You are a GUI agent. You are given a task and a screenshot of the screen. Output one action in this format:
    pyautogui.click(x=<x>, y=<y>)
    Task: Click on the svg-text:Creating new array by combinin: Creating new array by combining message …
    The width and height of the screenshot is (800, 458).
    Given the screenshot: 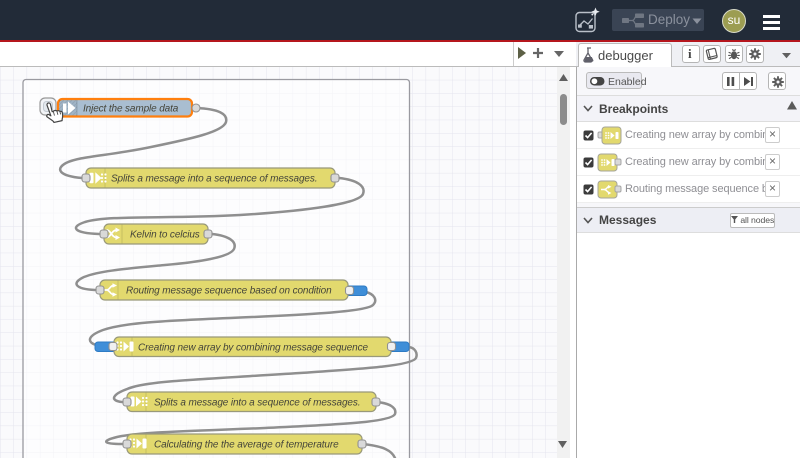 What is the action you would take?
    pyautogui.click(x=253, y=348)
    